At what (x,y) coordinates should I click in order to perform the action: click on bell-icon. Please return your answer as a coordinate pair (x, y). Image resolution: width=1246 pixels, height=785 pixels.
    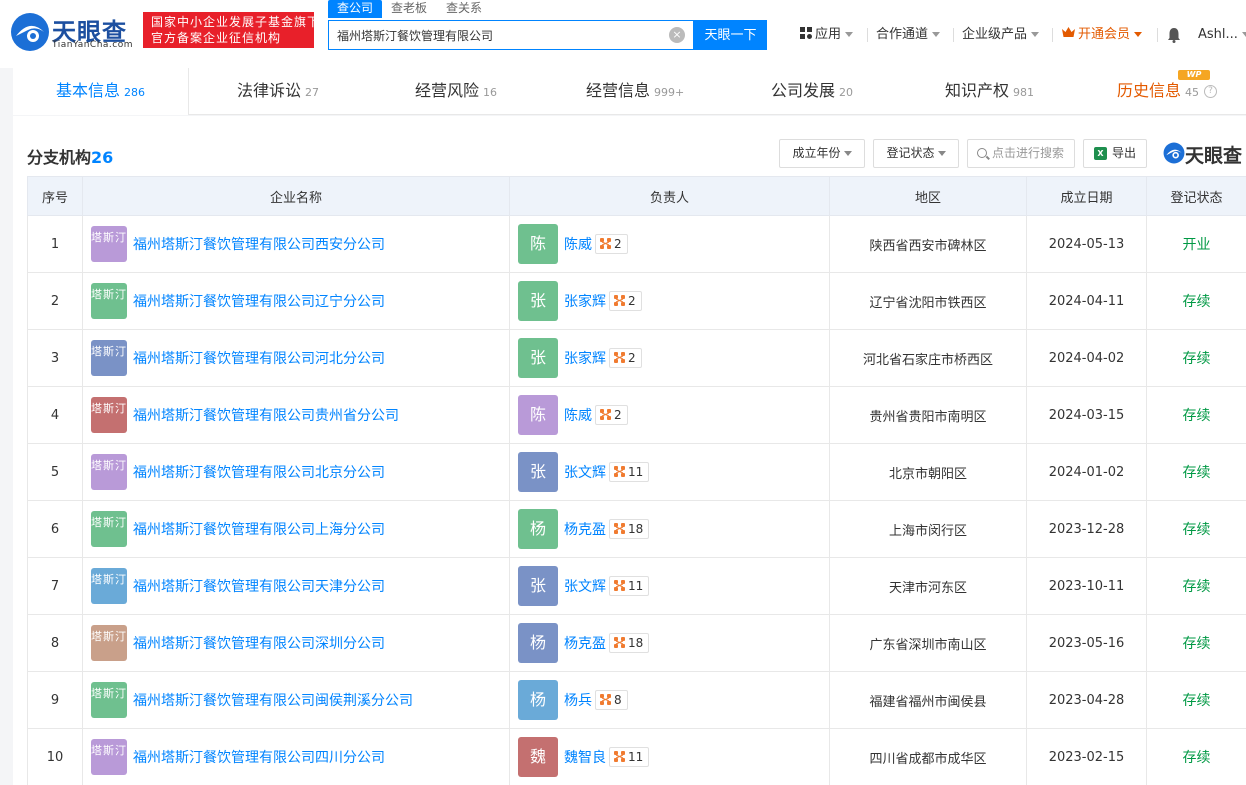
    Looking at the image, I should click on (1174, 35).